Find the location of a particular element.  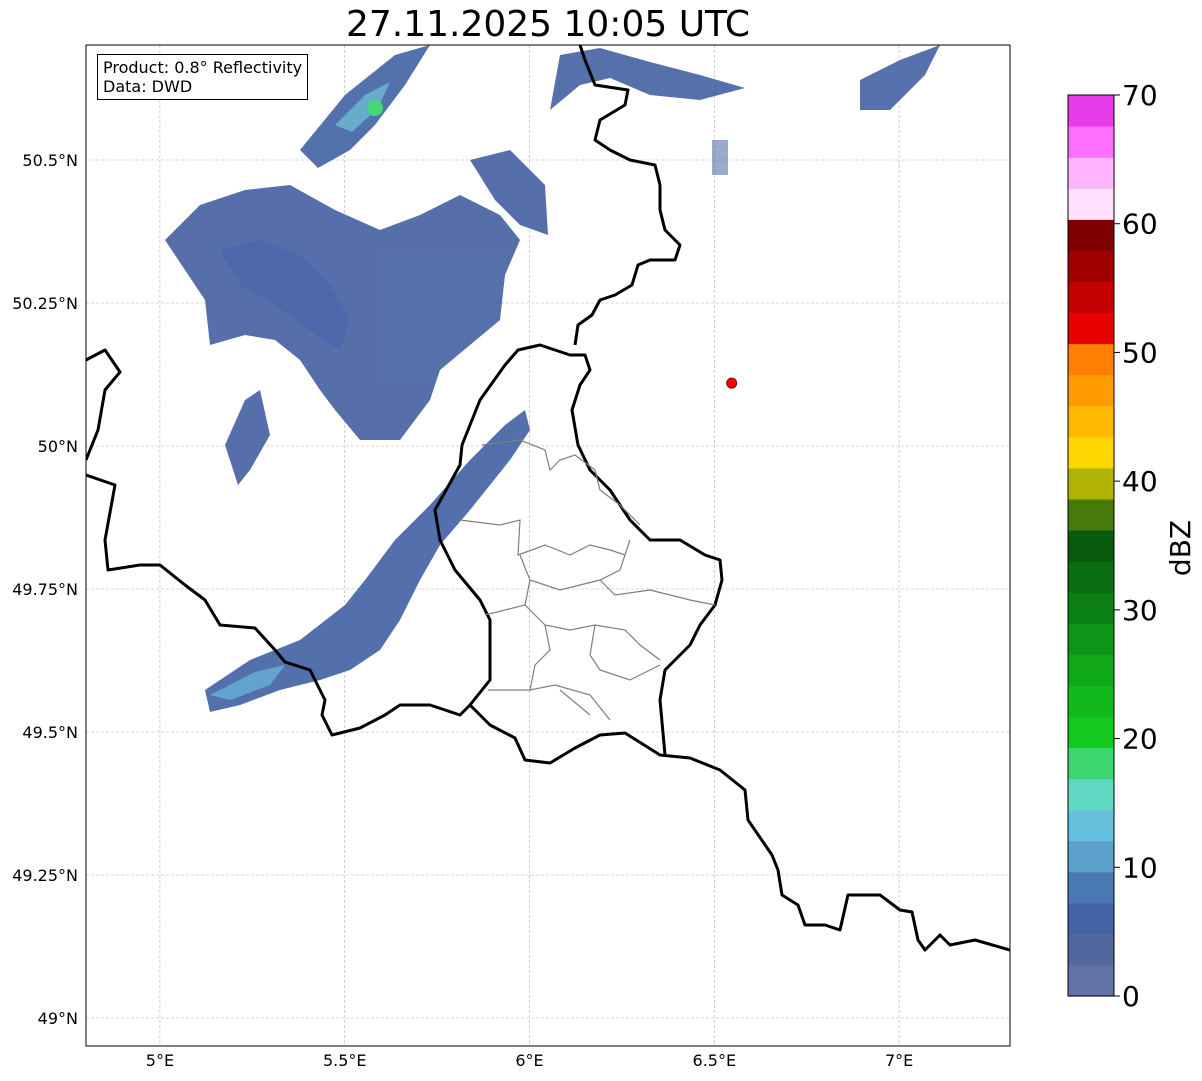

lat-tick-label: 50.25°N is located at coordinates (45, 303).